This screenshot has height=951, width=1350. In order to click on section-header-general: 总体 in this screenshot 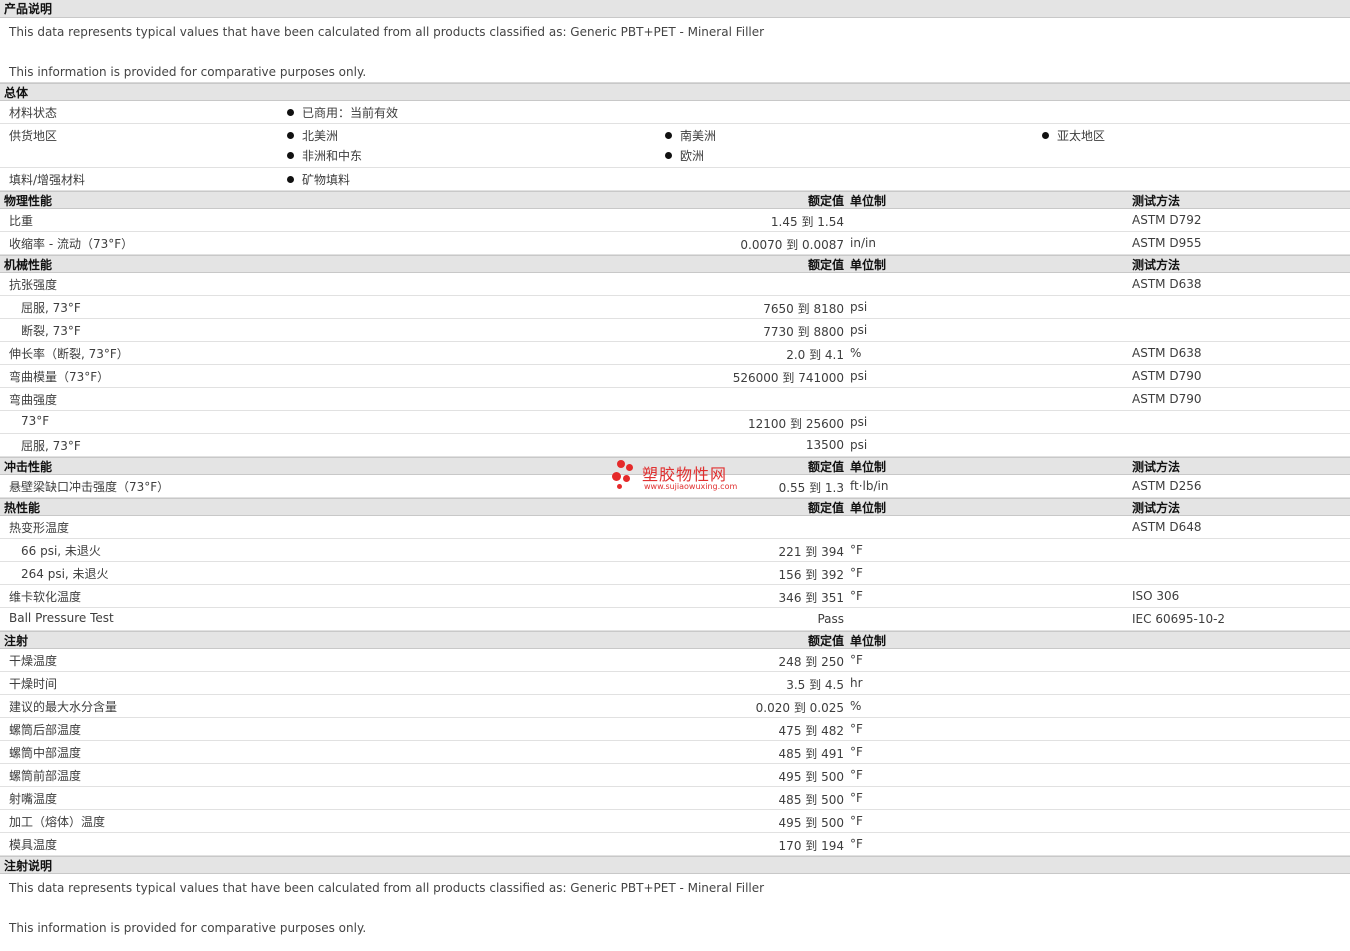, I will do `click(675, 92)`.